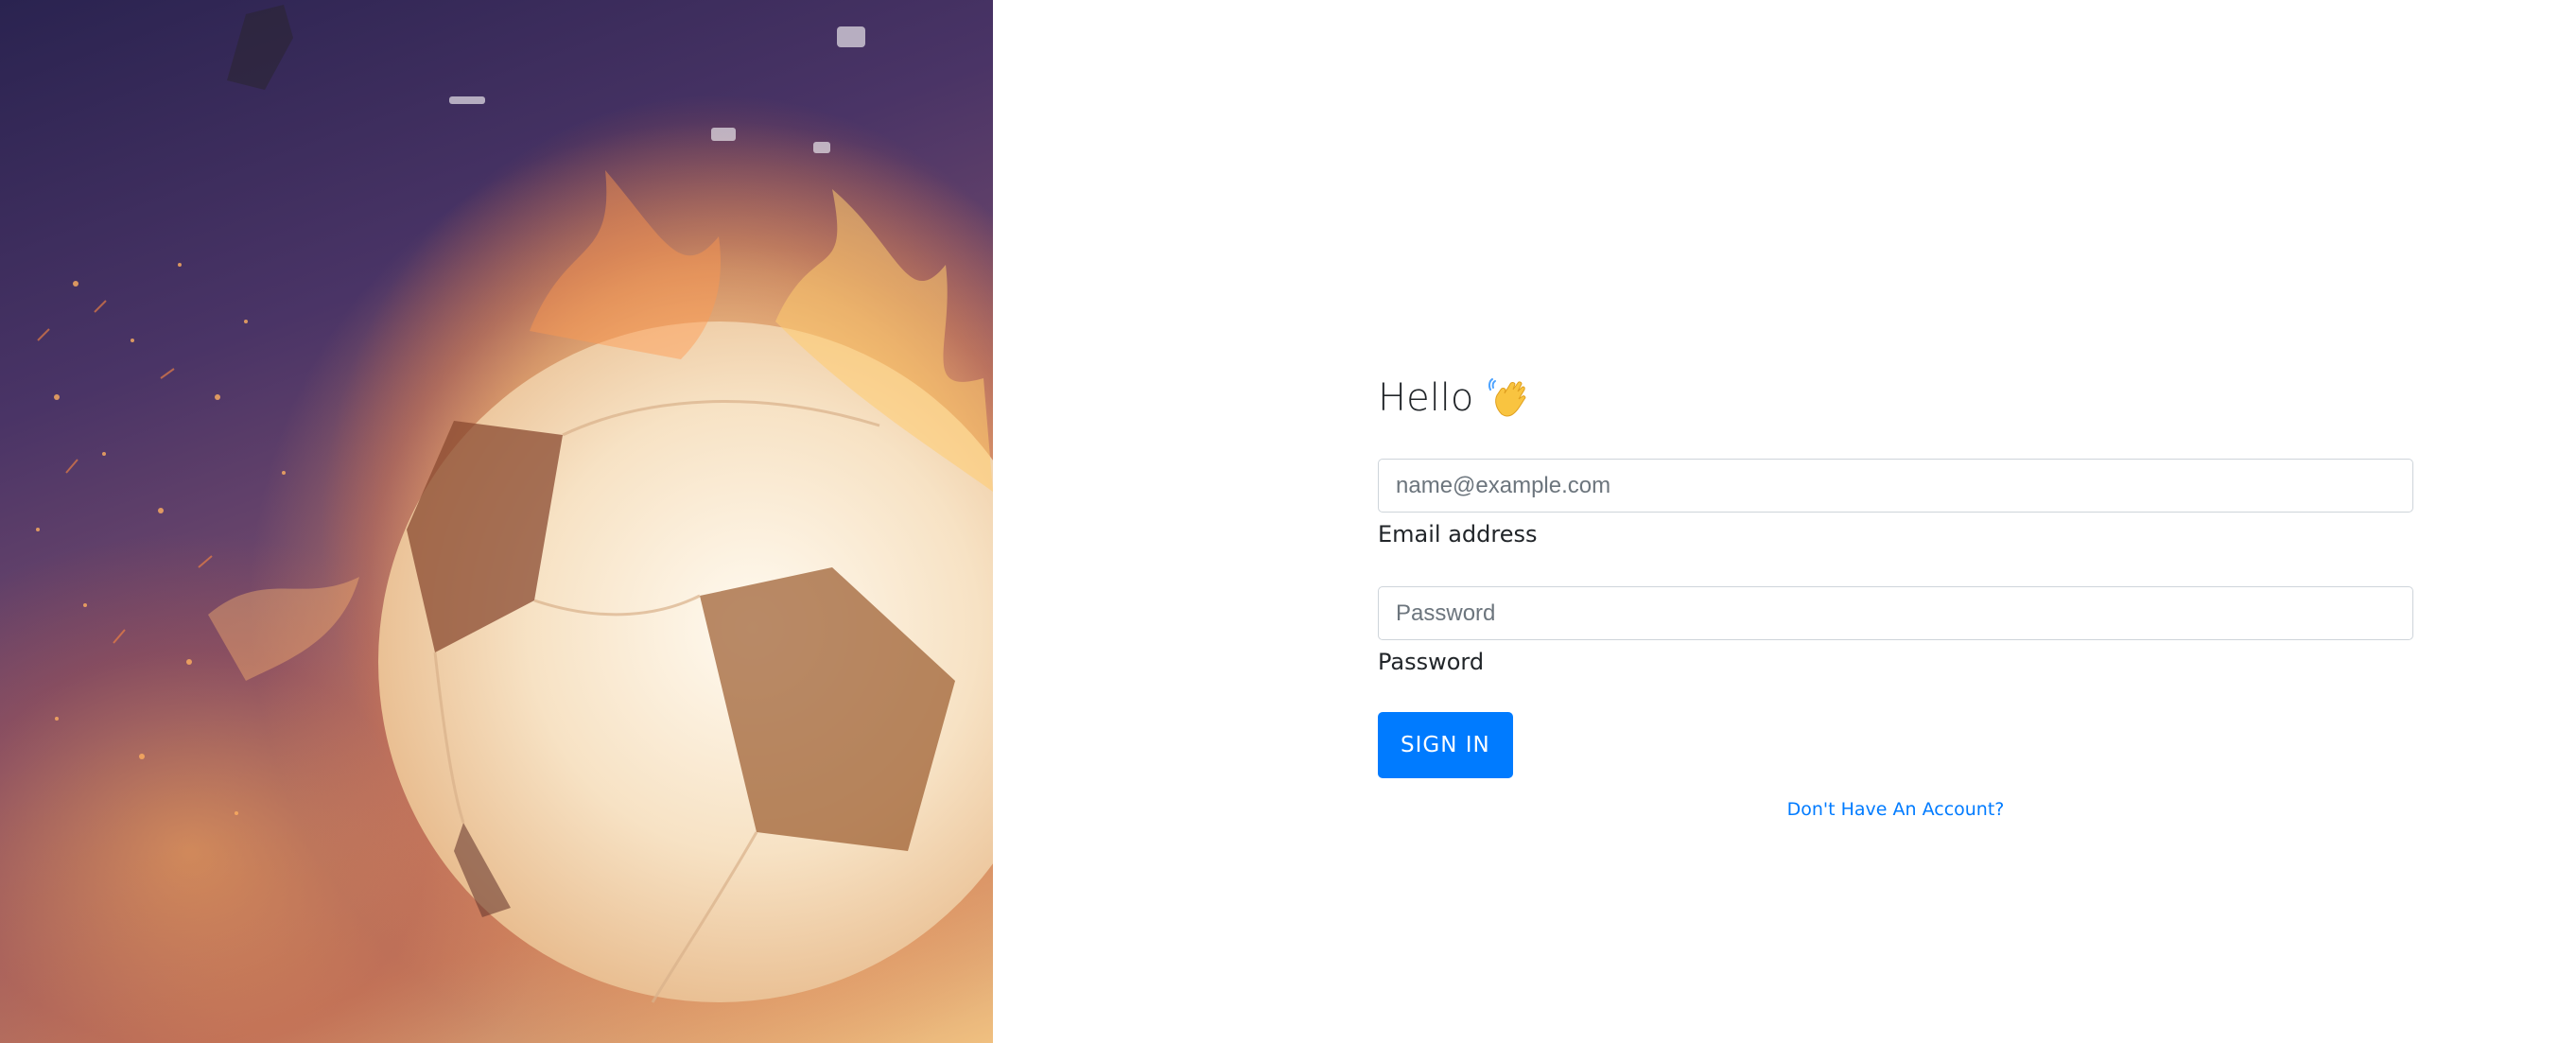  Describe the element at coordinates (1445, 745) in the screenshot. I see `sign-in-button: SIGN IN` at that location.